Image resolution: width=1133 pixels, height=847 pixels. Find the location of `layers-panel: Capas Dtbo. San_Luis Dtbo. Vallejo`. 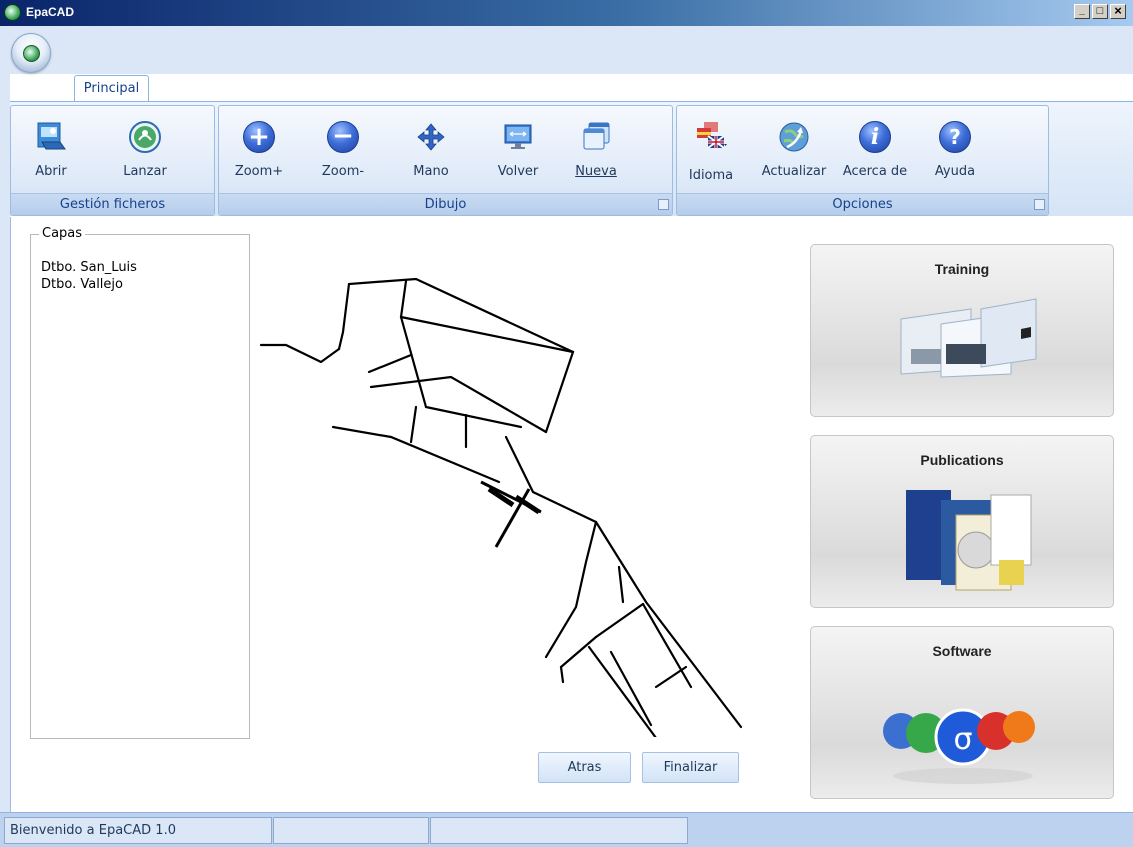

layers-panel: Capas Dtbo. San_Luis Dtbo. Vallejo is located at coordinates (140, 482).